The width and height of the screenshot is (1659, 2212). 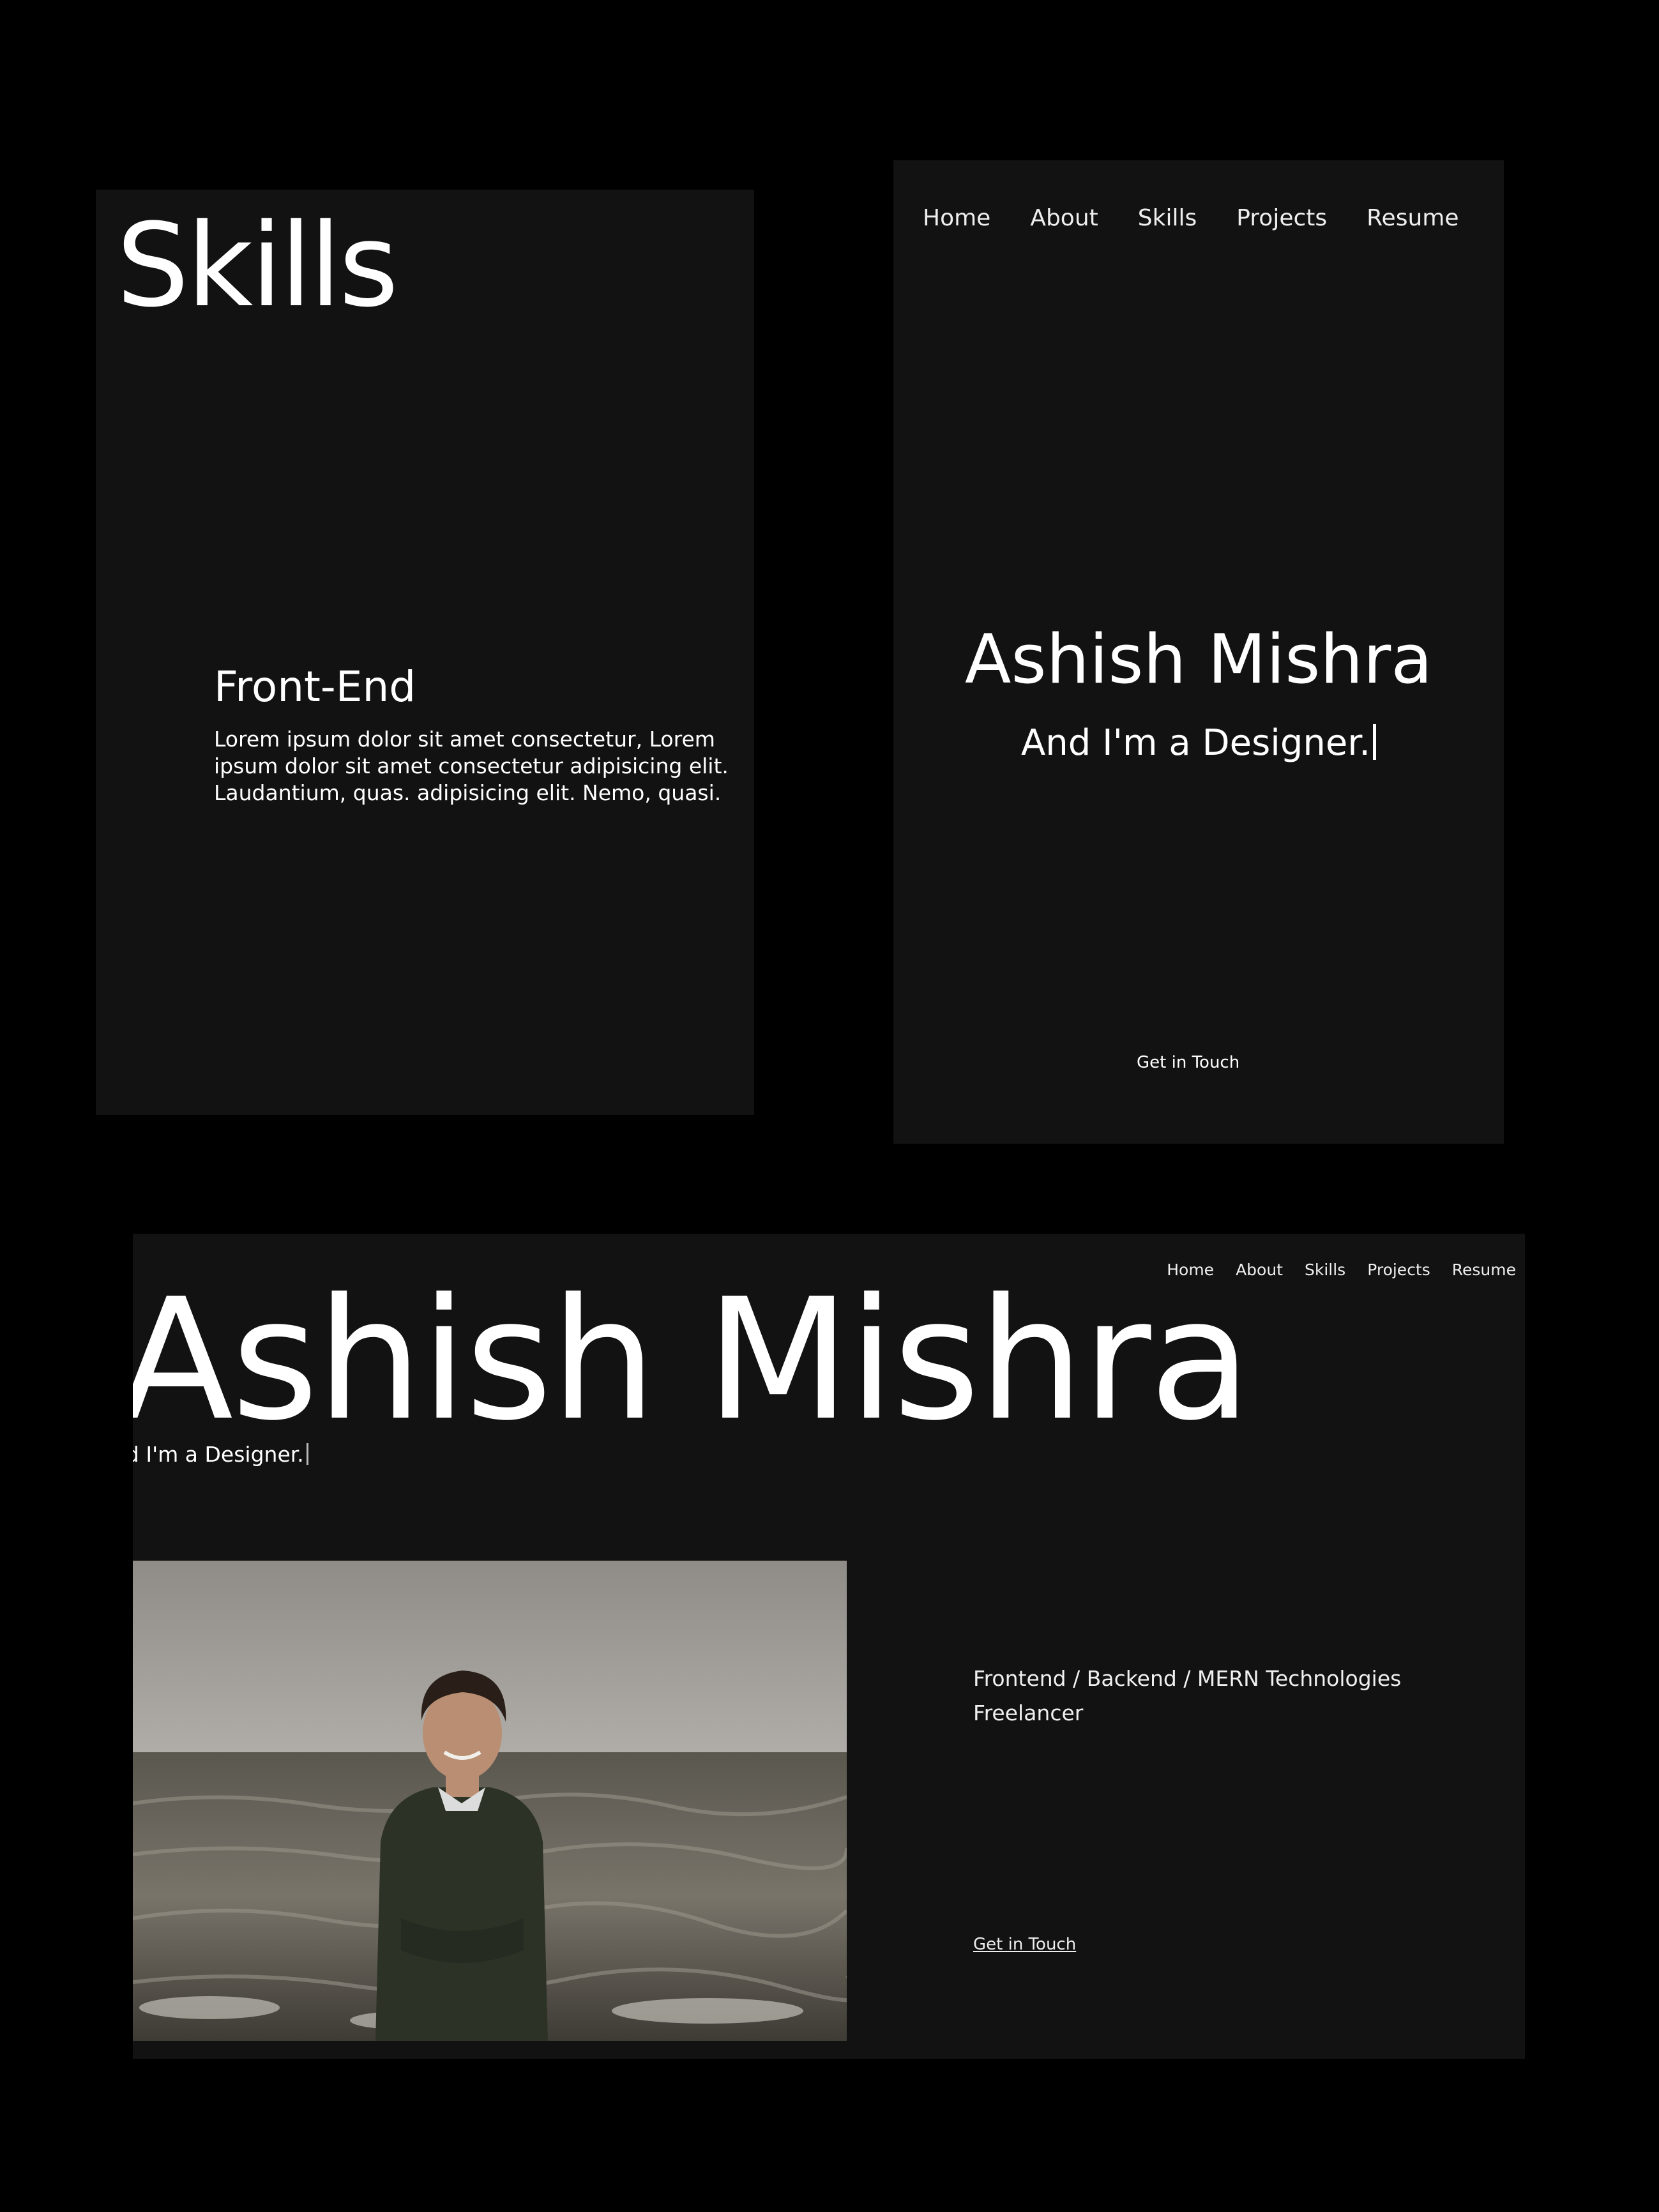 What do you see at coordinates (257, 266) in the screenshot?
I see `skills-title: Skills` at bounding box center [257, 266].